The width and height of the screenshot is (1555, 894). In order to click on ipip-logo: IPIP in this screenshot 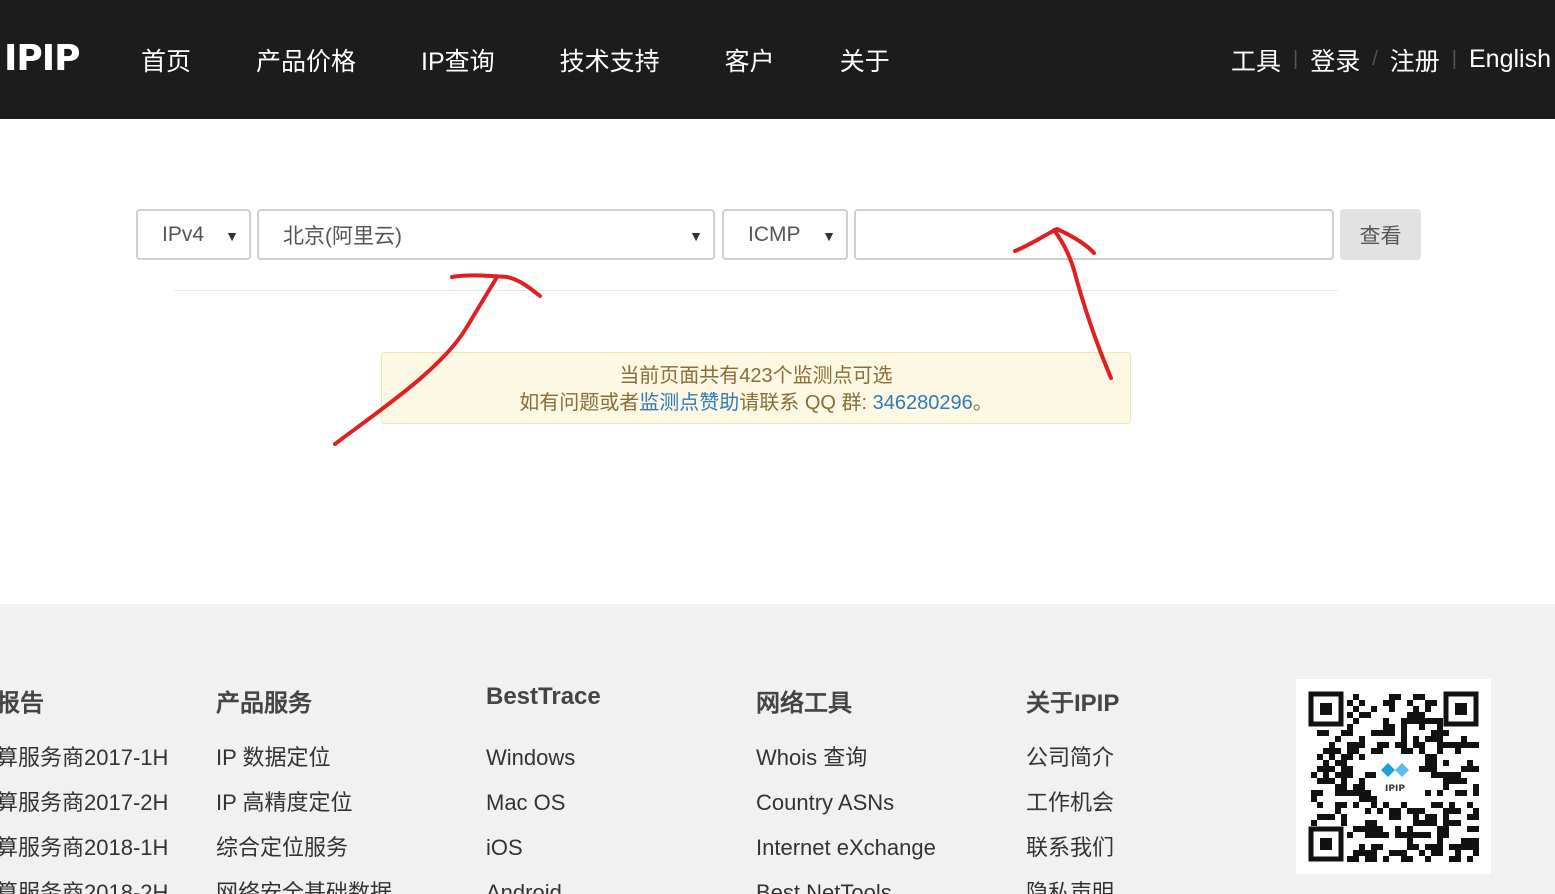, I will do `click(42, 58)`.